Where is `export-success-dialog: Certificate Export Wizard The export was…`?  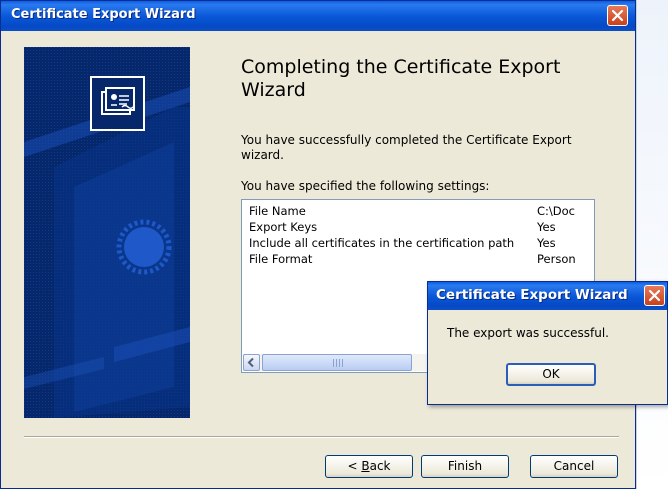 export-success-dialog: Certificate Export Wizard The export was… is located at coordinates (547, 343).